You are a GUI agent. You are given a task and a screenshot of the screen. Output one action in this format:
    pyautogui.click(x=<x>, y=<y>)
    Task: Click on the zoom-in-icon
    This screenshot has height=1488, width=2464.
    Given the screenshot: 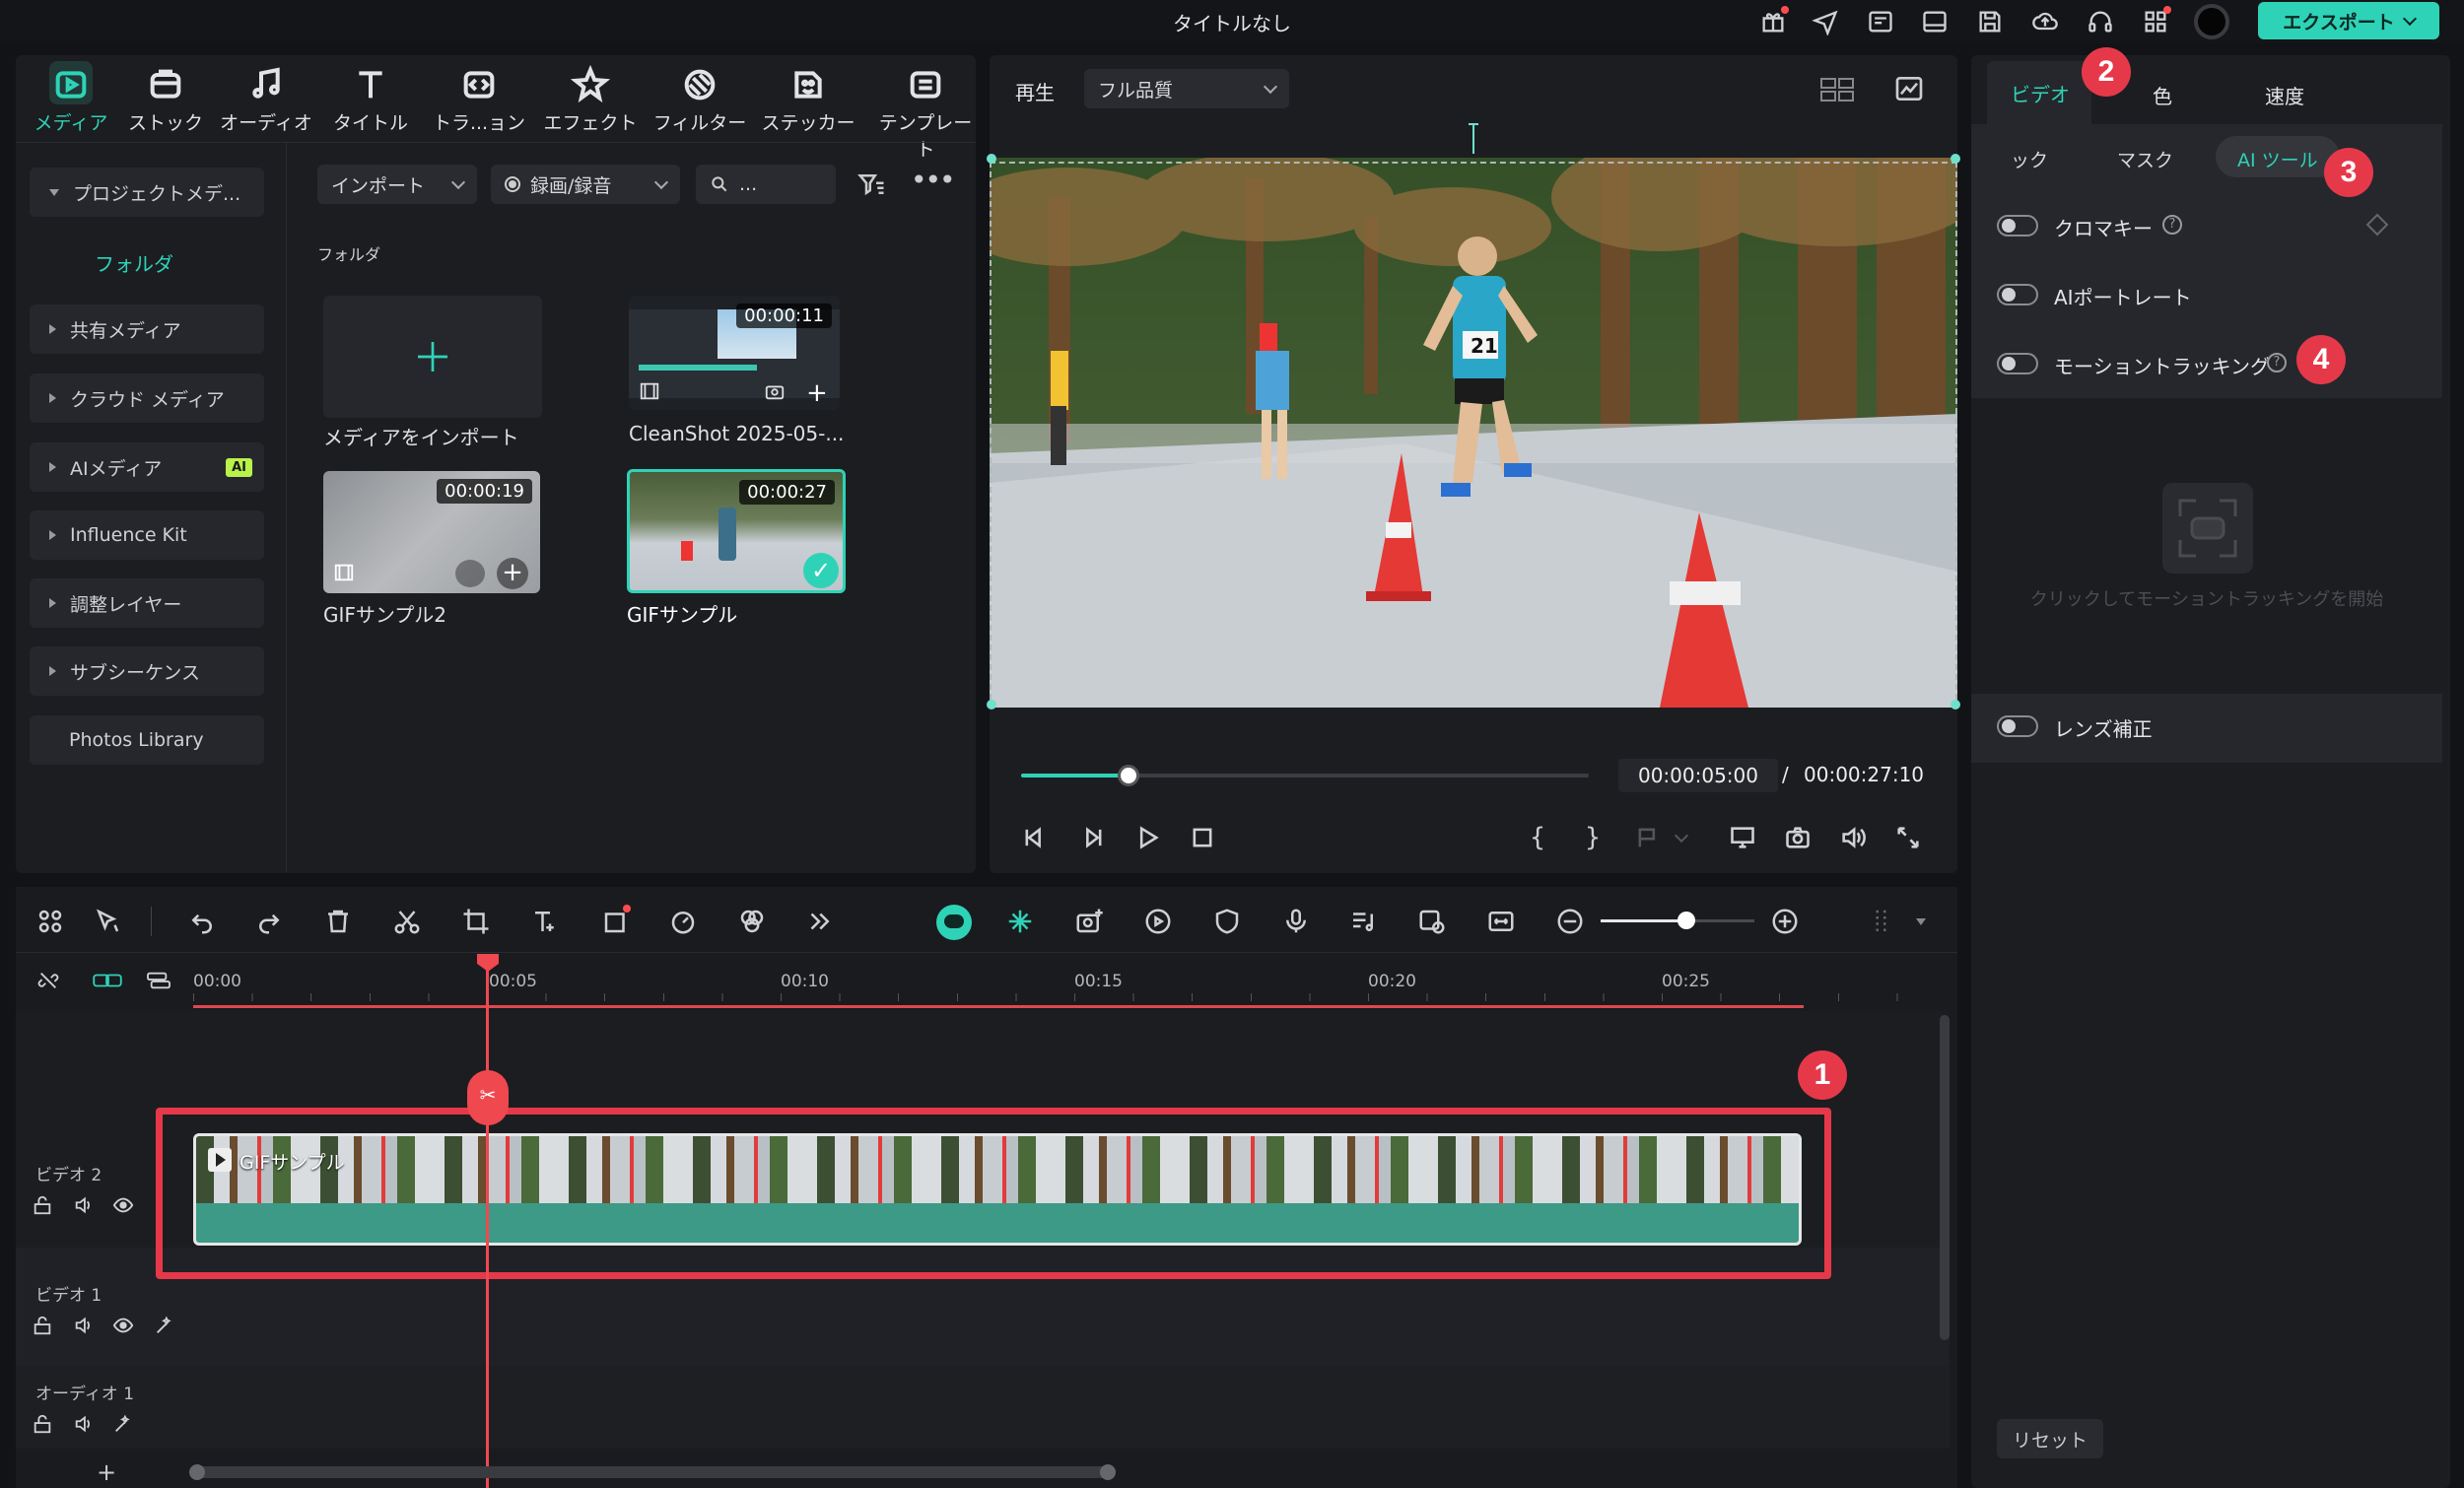 What is the action you would take?
    pyautogui.click(x=1785, y=921)
    